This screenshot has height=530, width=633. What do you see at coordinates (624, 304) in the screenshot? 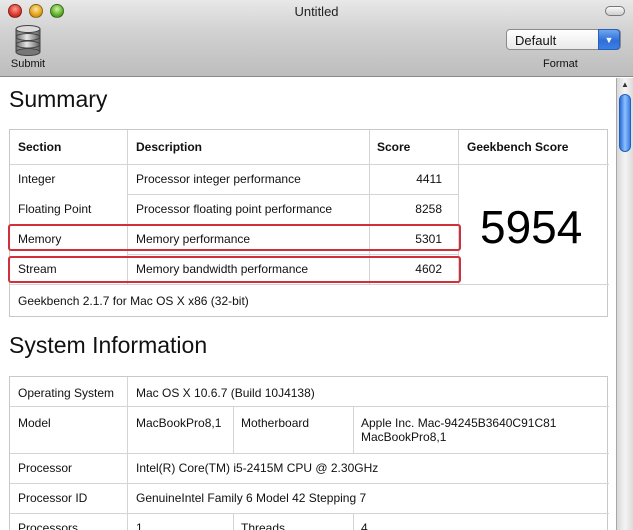
I see `vertical-scrollbar: ▲` at bounding box center [624, 304].